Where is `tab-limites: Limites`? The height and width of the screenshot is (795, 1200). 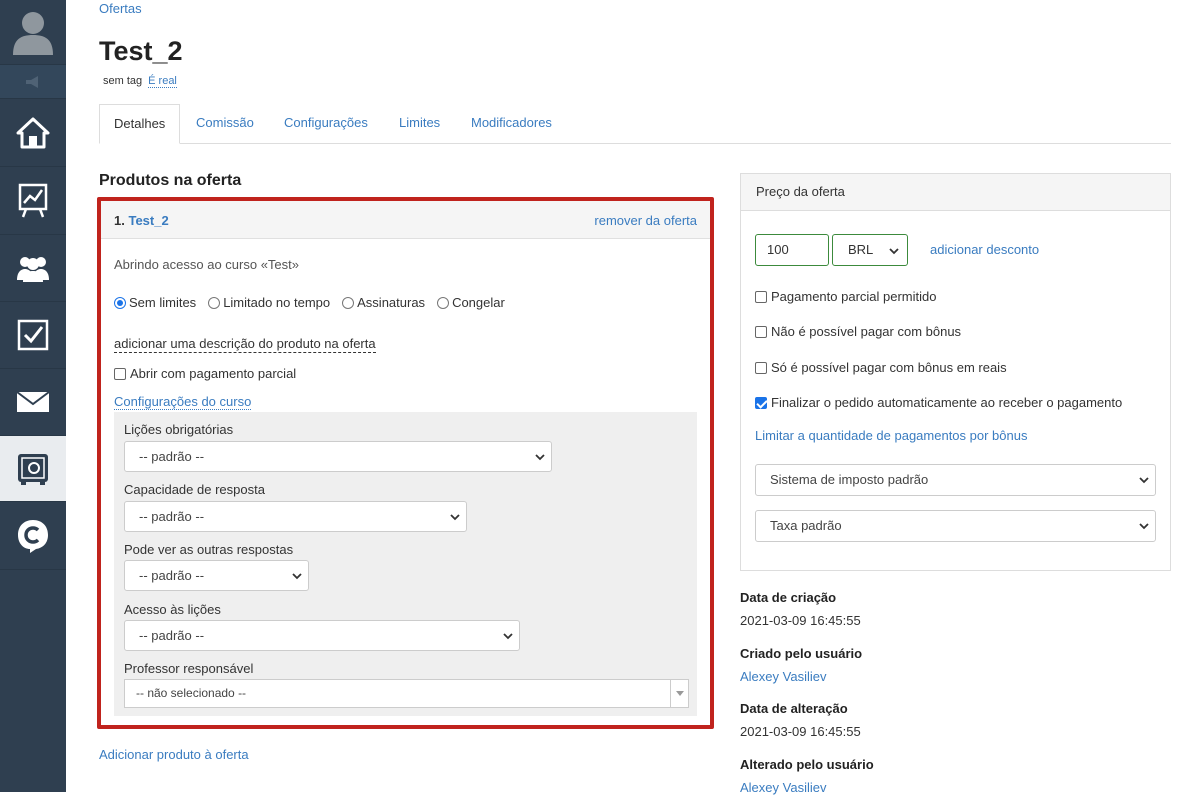
tab-limites: Limites is located at coordinates (419, 124).